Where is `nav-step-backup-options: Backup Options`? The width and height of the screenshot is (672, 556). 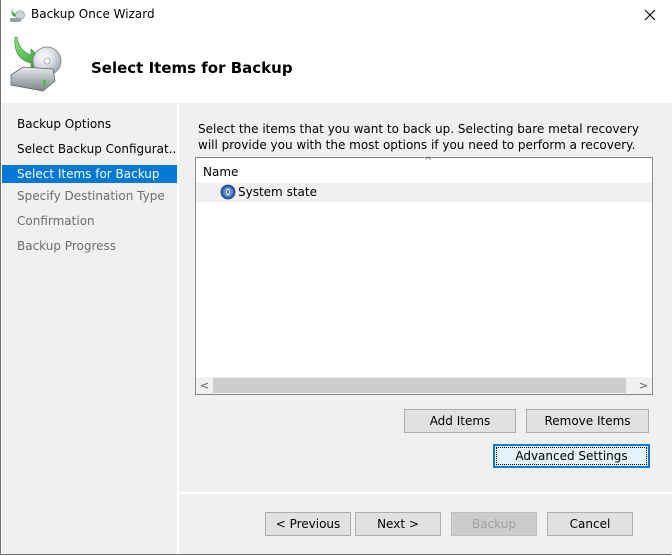
nav-step-backup-options: Backup Options is located at coordinates (89, 124).